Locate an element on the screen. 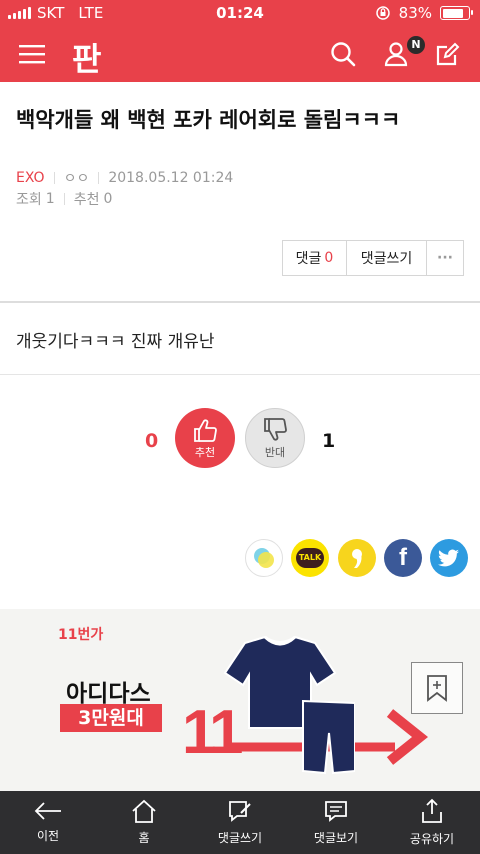 The width and height of the screenshot is (480, 854). nav-share-label: 공유하기 is located at coordinates (432, 839).